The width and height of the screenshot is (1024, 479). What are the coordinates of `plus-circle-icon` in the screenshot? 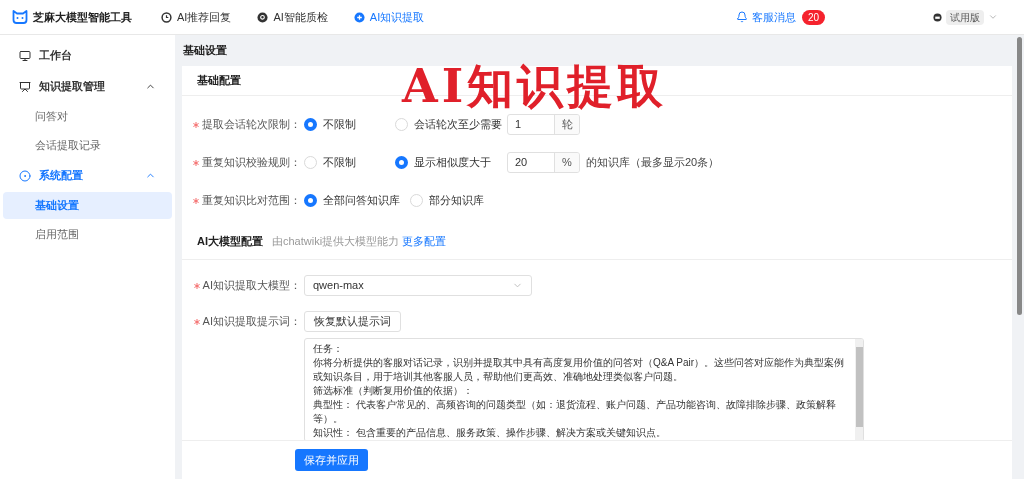 It's located at (359, 17).